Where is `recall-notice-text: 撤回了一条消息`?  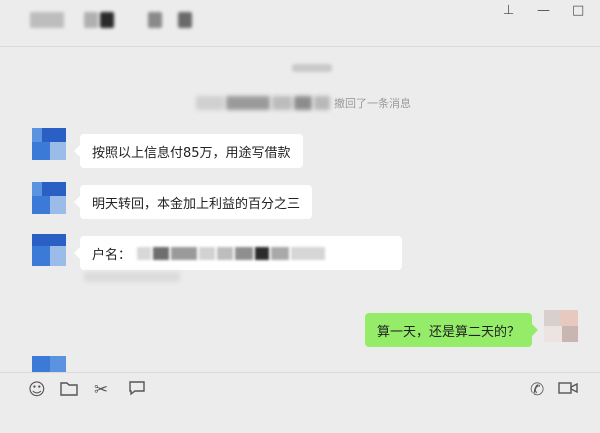
recall-notice-text: 撤回了一条消息 is located at coordinates (372, 103).